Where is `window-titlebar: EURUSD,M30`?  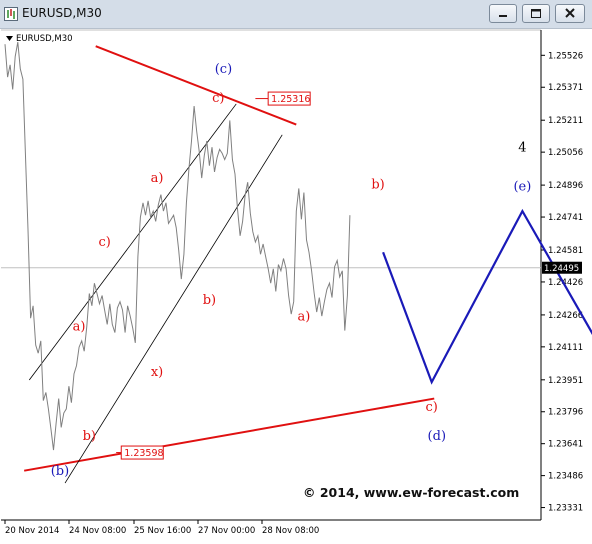 window-titlebar: EURUSD,M30 is located at coordinates (296, 14).